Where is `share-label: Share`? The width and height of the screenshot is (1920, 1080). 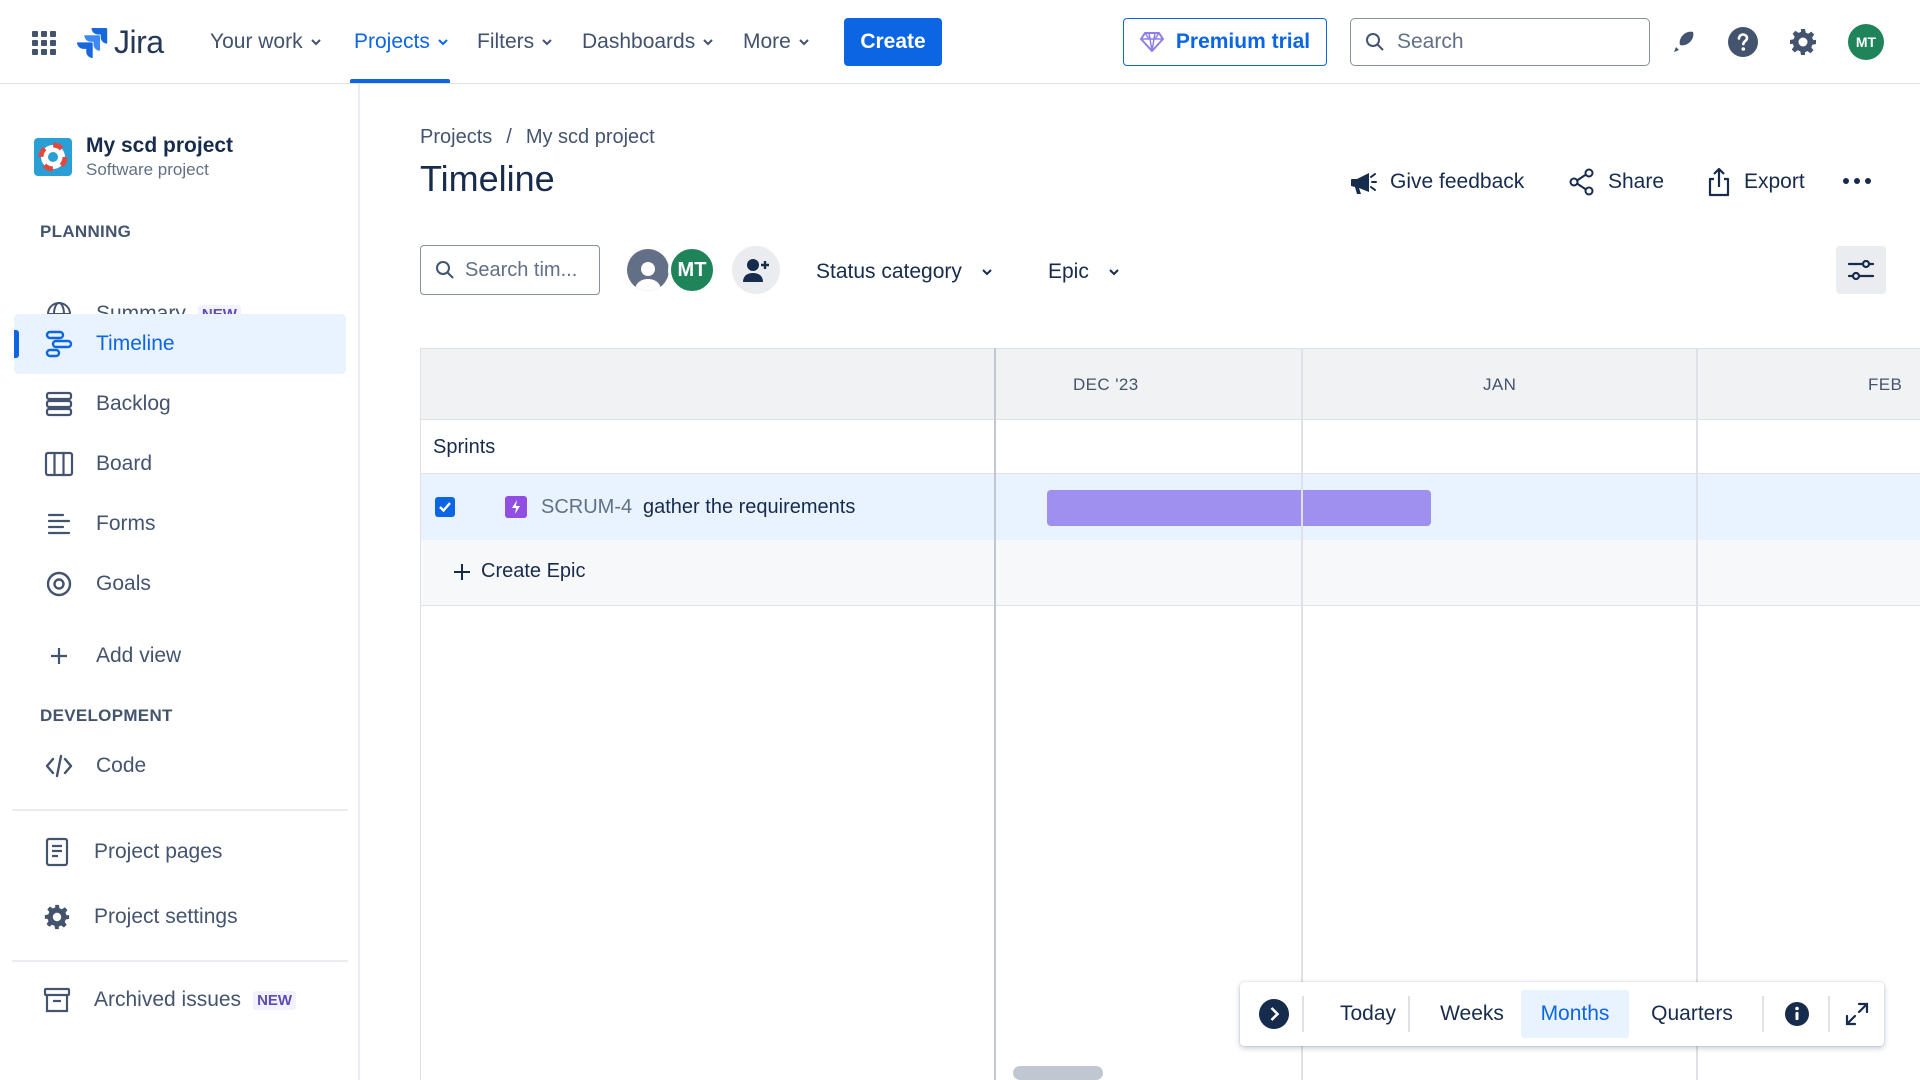 share-label: Share is located at coordinates (1636, 181).